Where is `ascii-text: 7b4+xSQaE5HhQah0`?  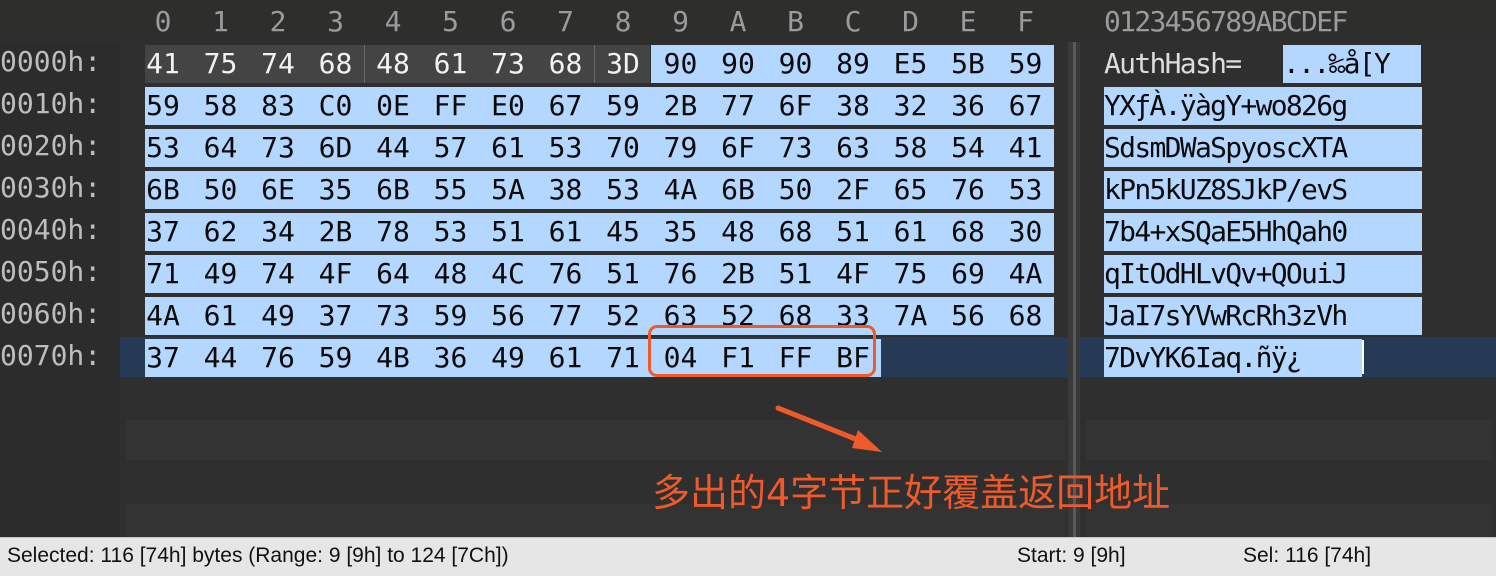 ascii-text: 7b4+xSQaE5HhQah0 is located at coordinates (1263, 232).